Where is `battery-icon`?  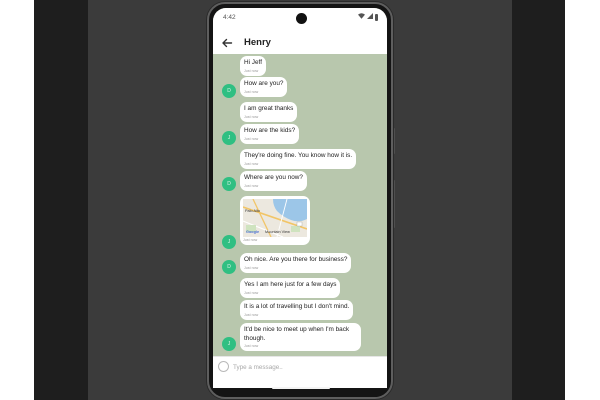
battery-icon is located at coordinates (376, 17).